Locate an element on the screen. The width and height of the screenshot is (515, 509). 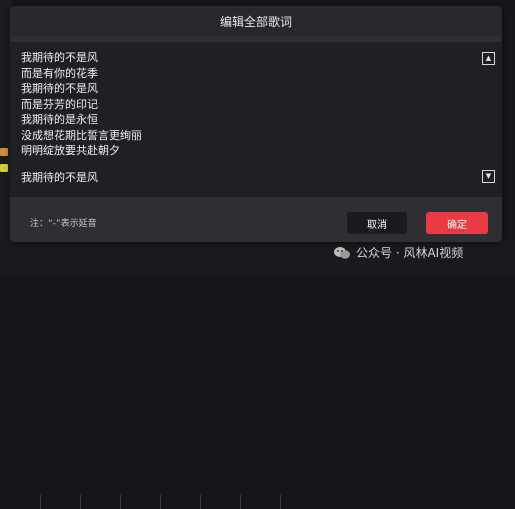
scroll-down-button: ▼ is located at coordinates (488, 176).